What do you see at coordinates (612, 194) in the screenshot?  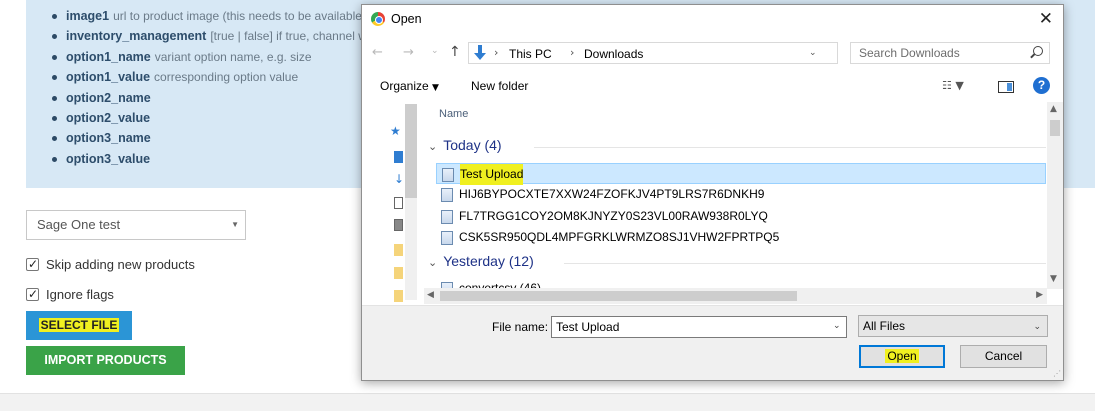 I see `file-name: HIJ6BYPOCXTE7XXW24FZOFKJV4PT9LRS7R6DNKH9` at bounding box center [612, 194].